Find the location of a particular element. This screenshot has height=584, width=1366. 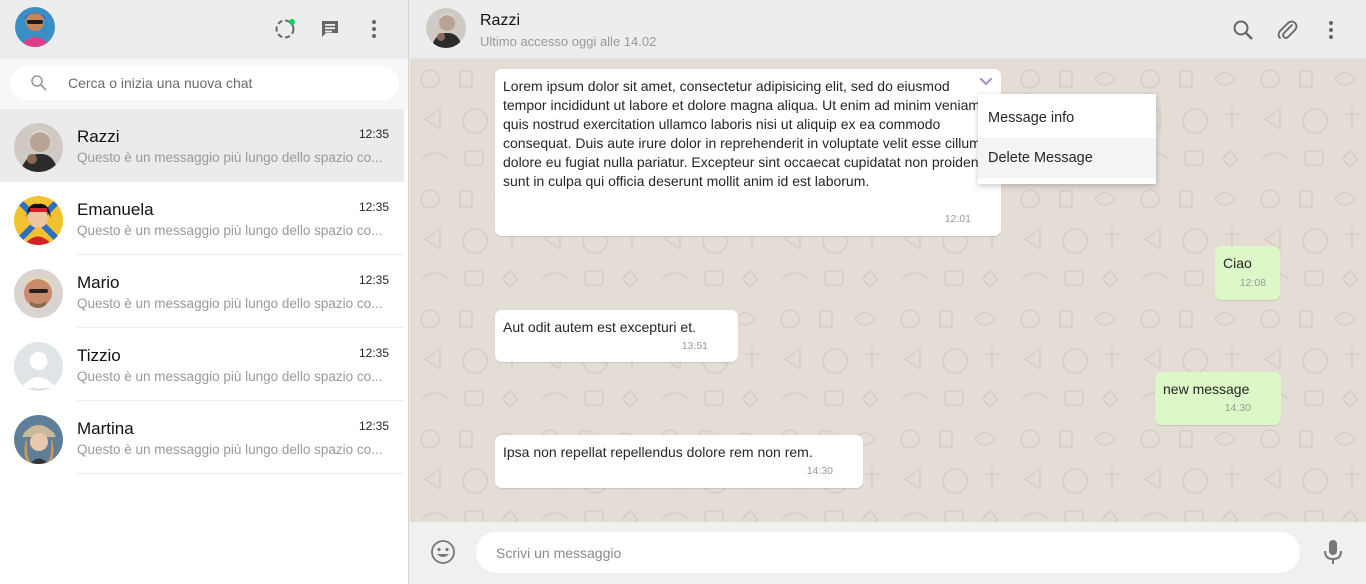

outgoing-message: new message 14:30 is located at coordinates (1218, 398).